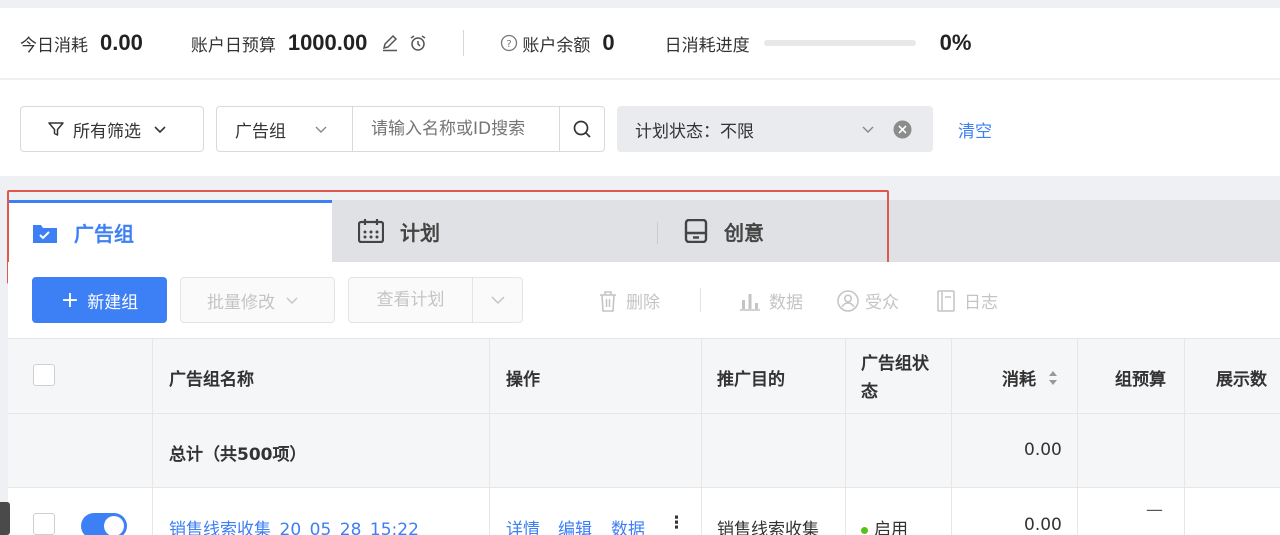 This screenshot has height=535, width=1280. Describe the element at coordinates (418, 43) in the screenshot. I see `alarm-clock-icon` at that location.